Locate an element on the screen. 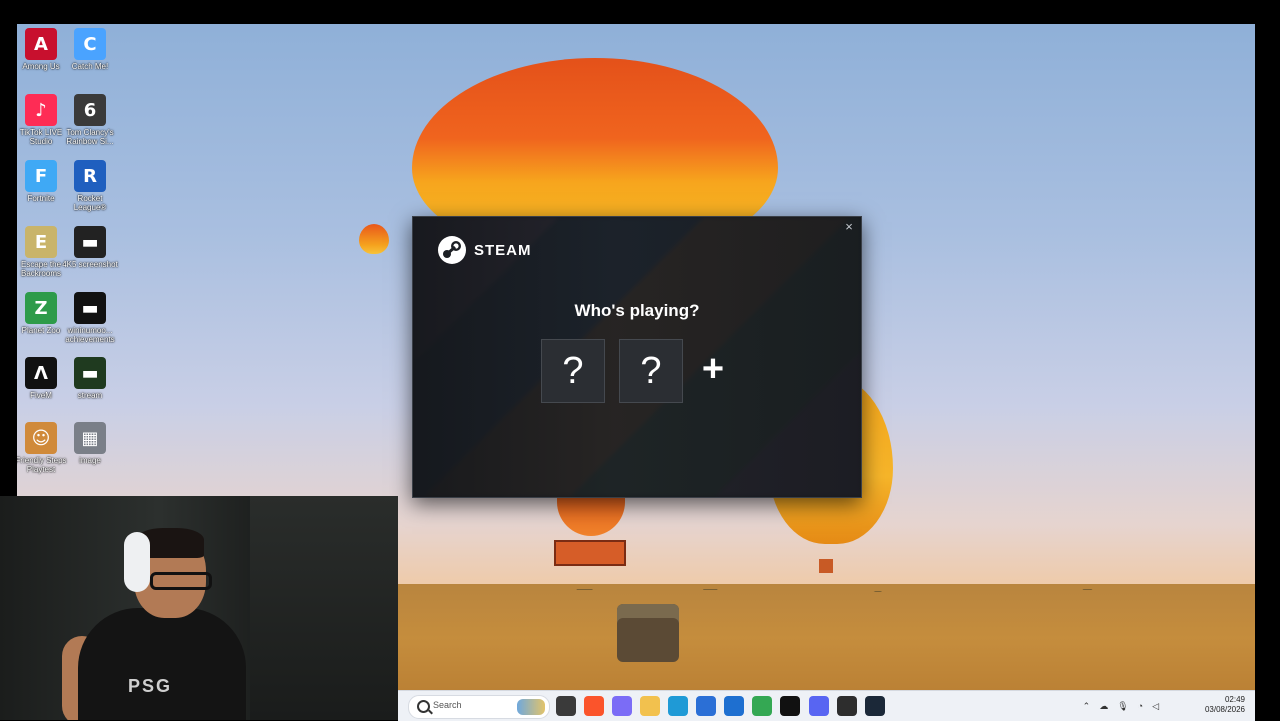 Image resolution: width=1280 pixels, height=721 pixels. streamer-jersey is located at coordinates (162, 664).